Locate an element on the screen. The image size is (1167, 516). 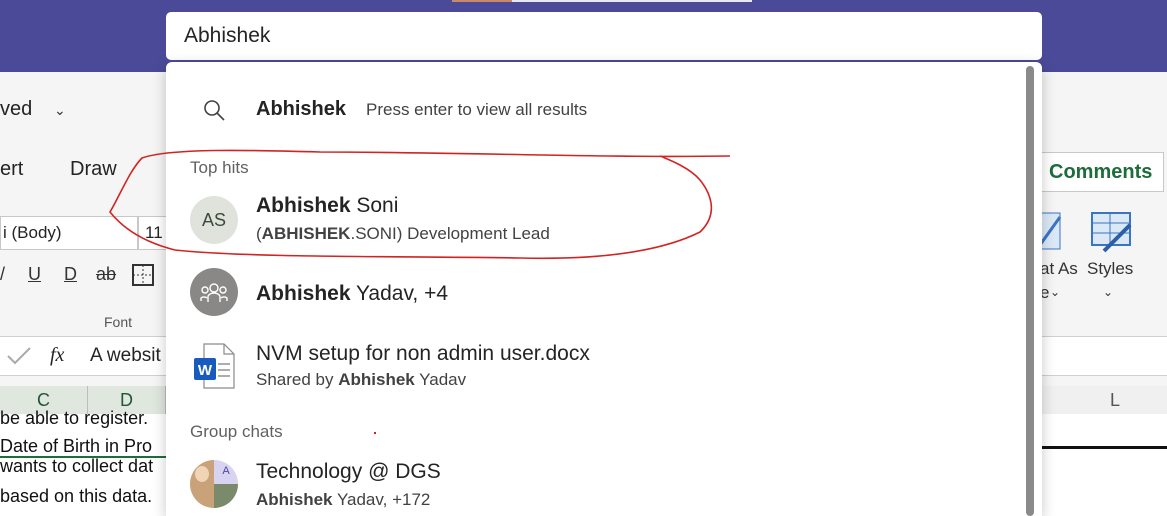
formula-content: A websit is located at coordinates (125, 356).